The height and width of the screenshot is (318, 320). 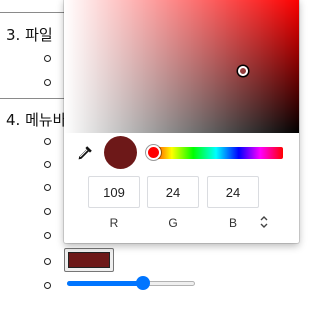 What do you see at coordinates (114, 223) in the screenshot?
I see `red-label: R` at bounding box center [114, 223].